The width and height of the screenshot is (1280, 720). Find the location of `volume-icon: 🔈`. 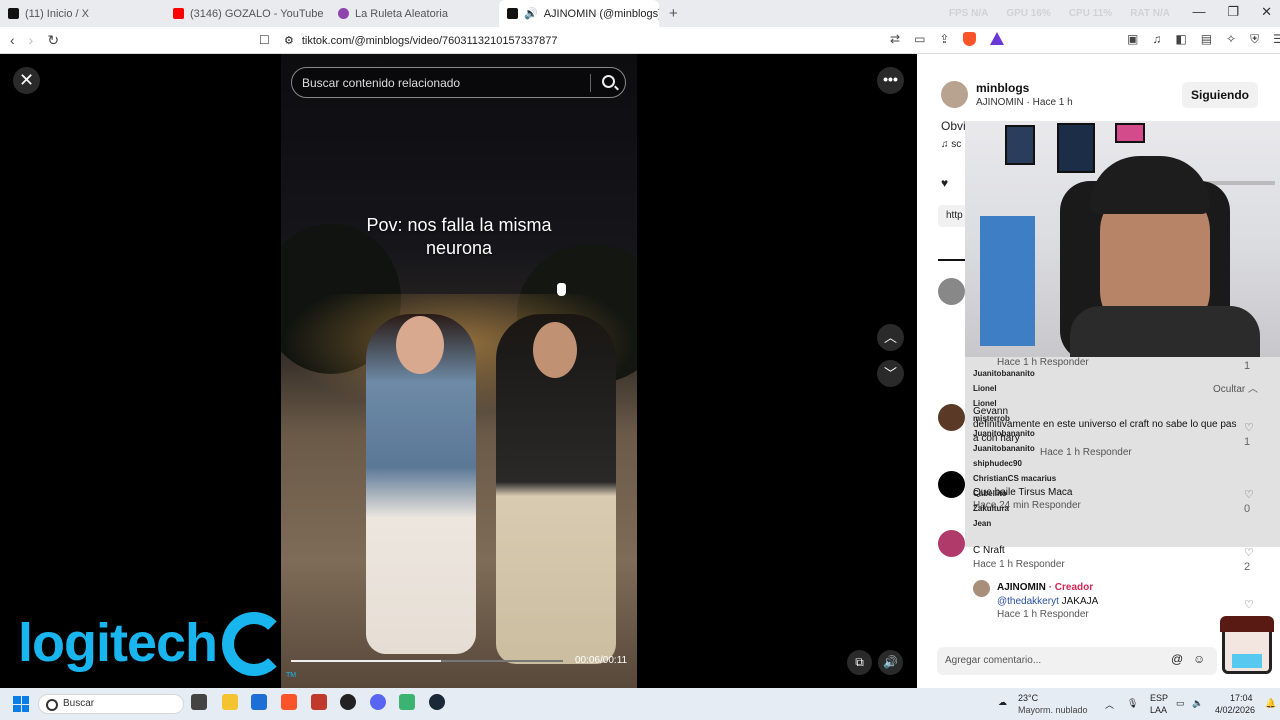

volume-icon: 🔈 is located at coordinates (1197, 703).